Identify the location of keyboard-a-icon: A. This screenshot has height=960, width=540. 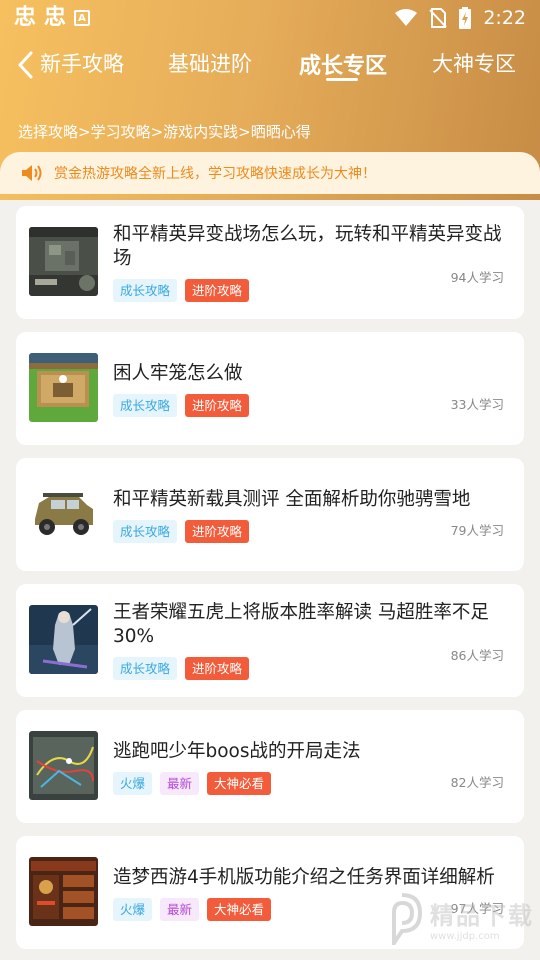
(82, 18).